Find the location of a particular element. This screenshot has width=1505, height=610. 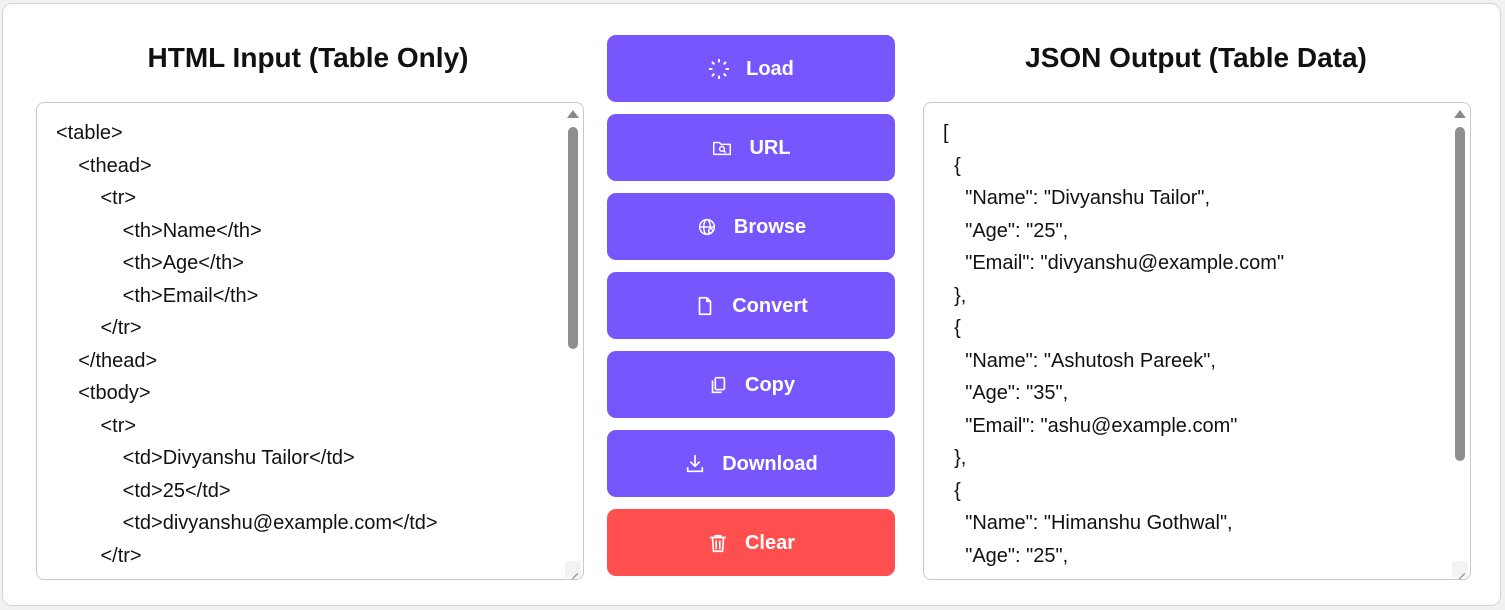

browse-button-label: Browse is located at coordinates (770, 226).